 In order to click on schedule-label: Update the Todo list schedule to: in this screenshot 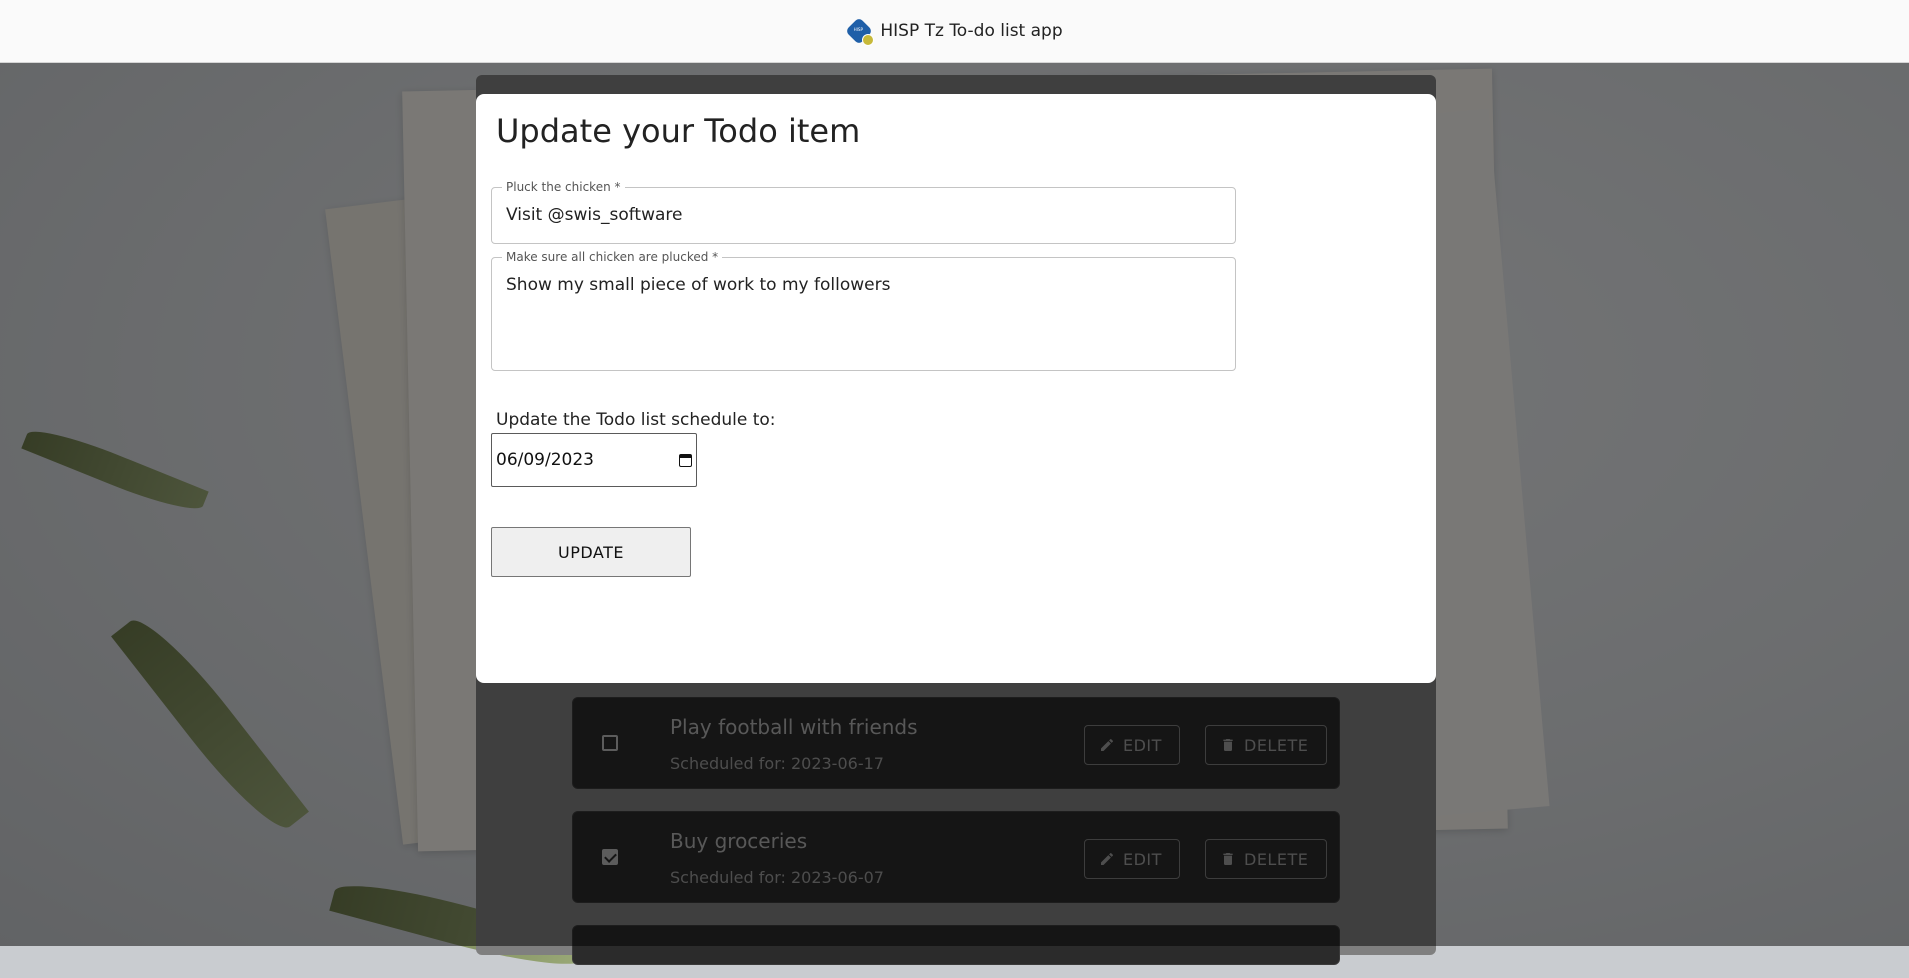, I will do `click(636, 420)`.